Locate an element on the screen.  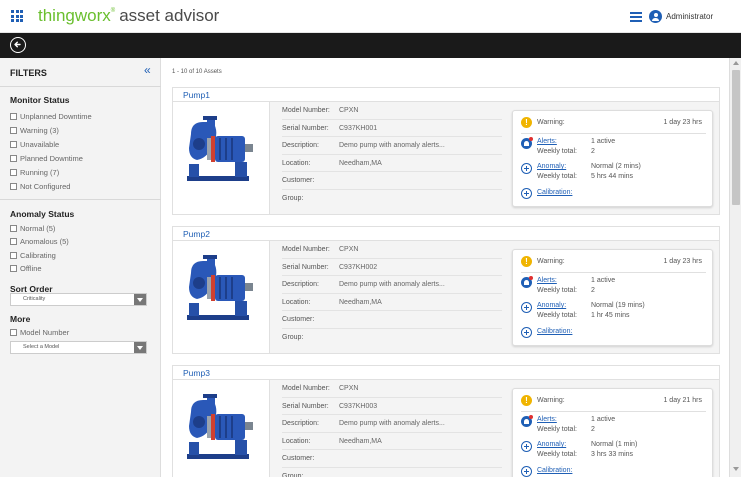
warning-label: Warning: is located at coordinates (551, 400).